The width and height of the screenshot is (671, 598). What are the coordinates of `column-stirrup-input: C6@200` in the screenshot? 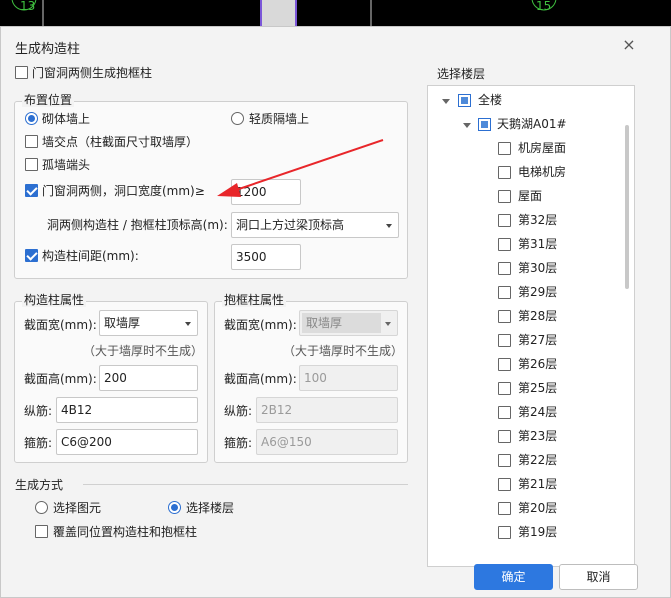 It's located at (127, 442).